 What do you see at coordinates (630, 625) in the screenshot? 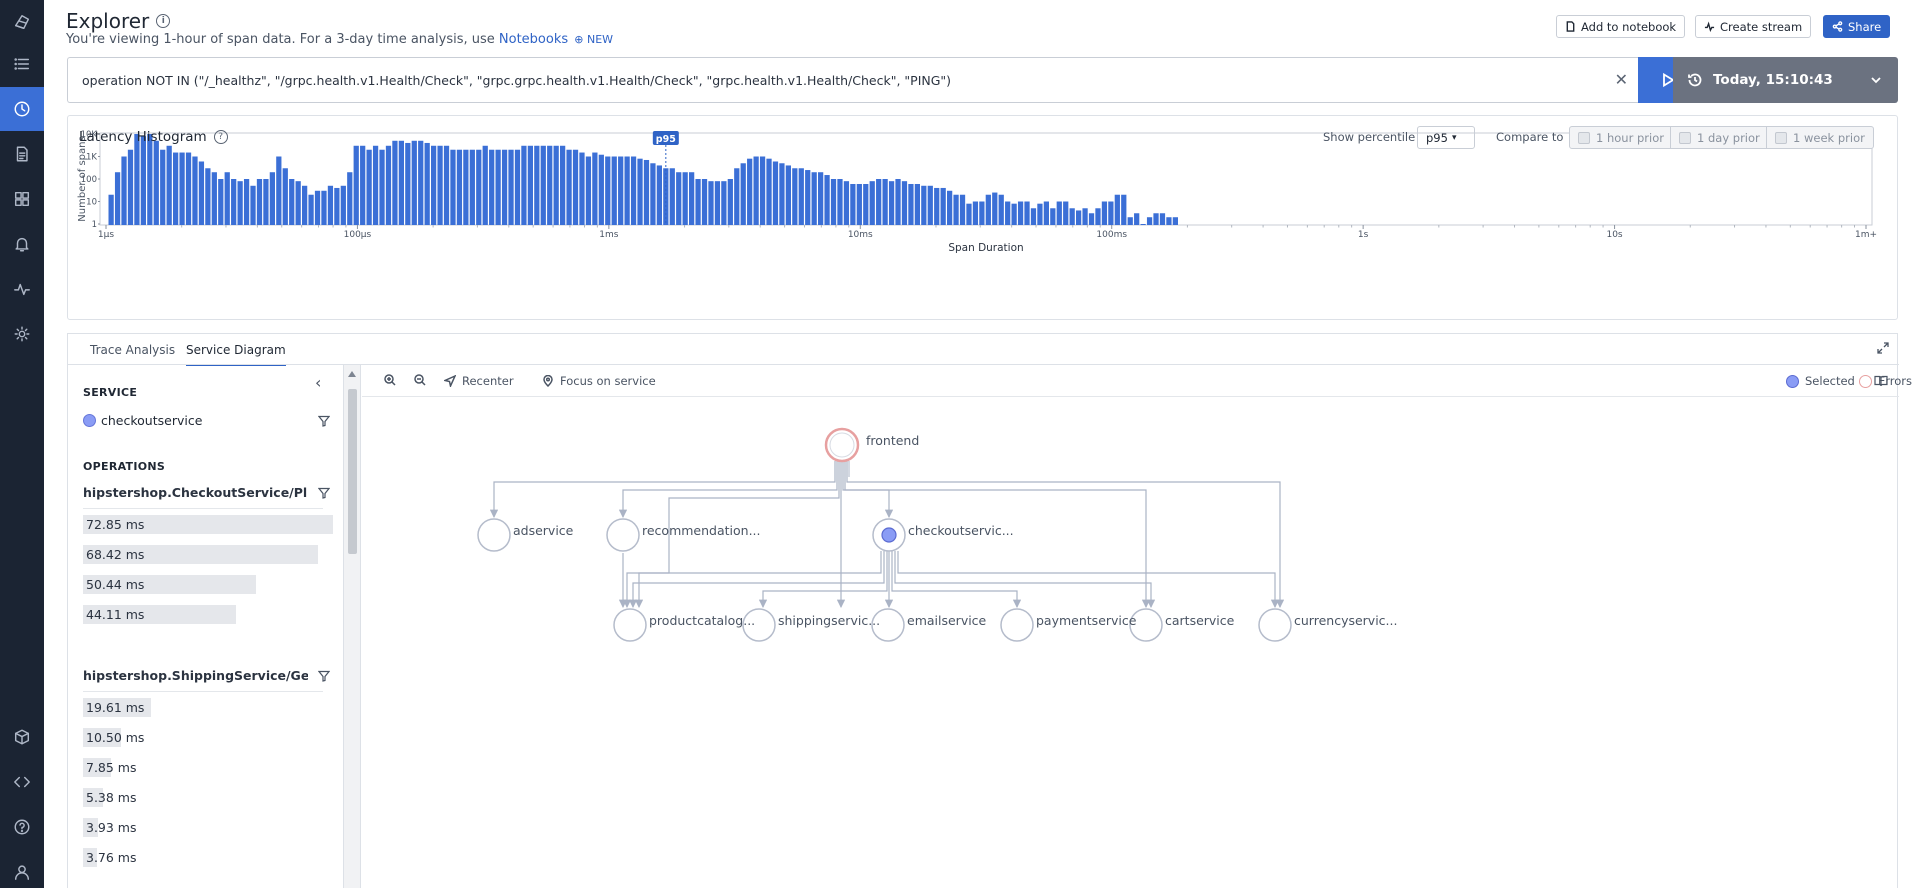
I see `node-productcatalog` at bounding box center [630, 625].